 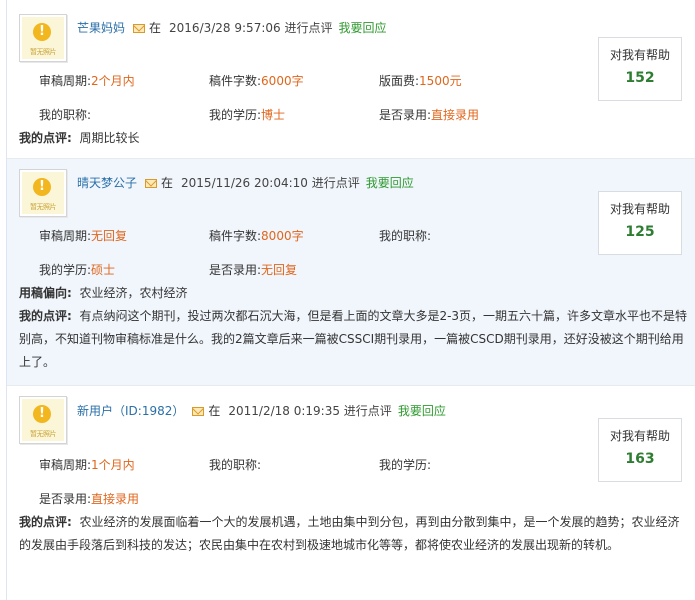 I want to click on field-education: 我的学历:硕士, so click(x=77, y=270).